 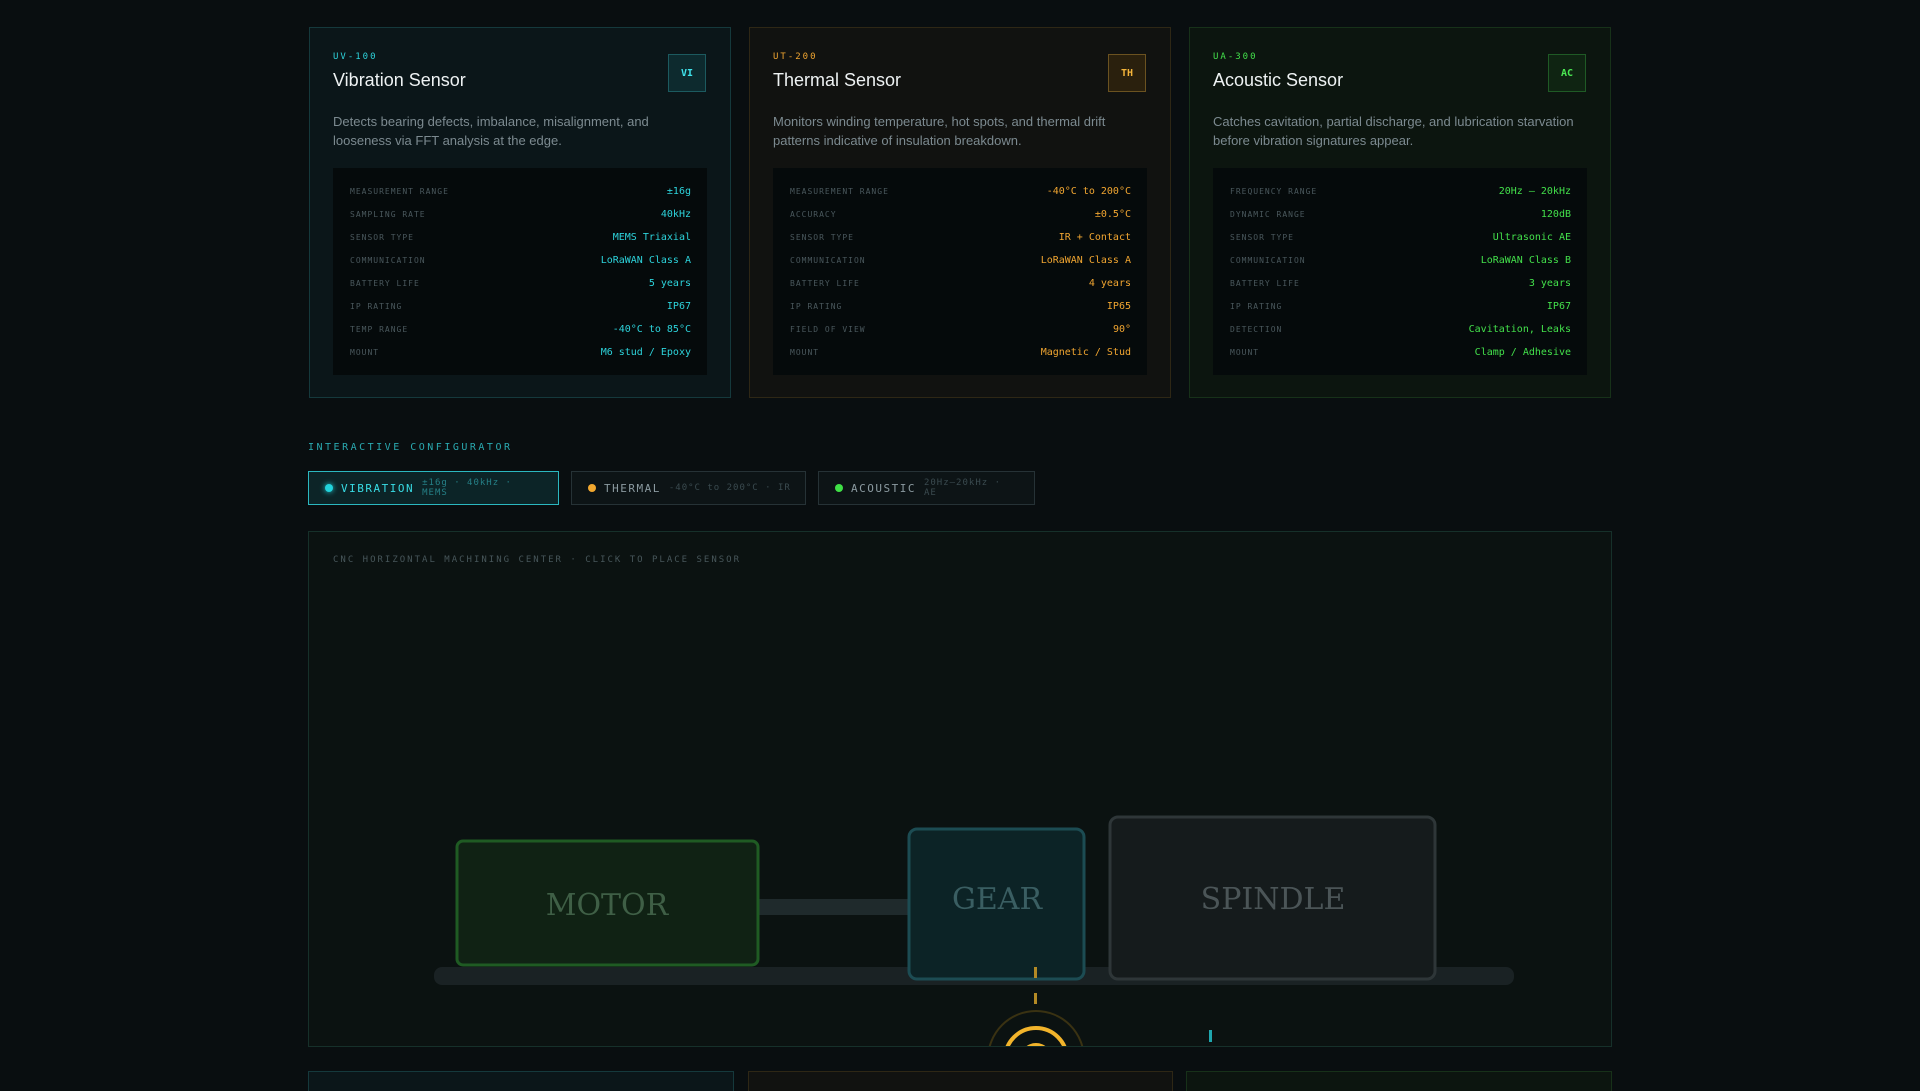 What do you see at coordinates (651, 237) in the screenshot?
I see `spec-value: MEMS Triaxial` at bounding box center [651, 237].